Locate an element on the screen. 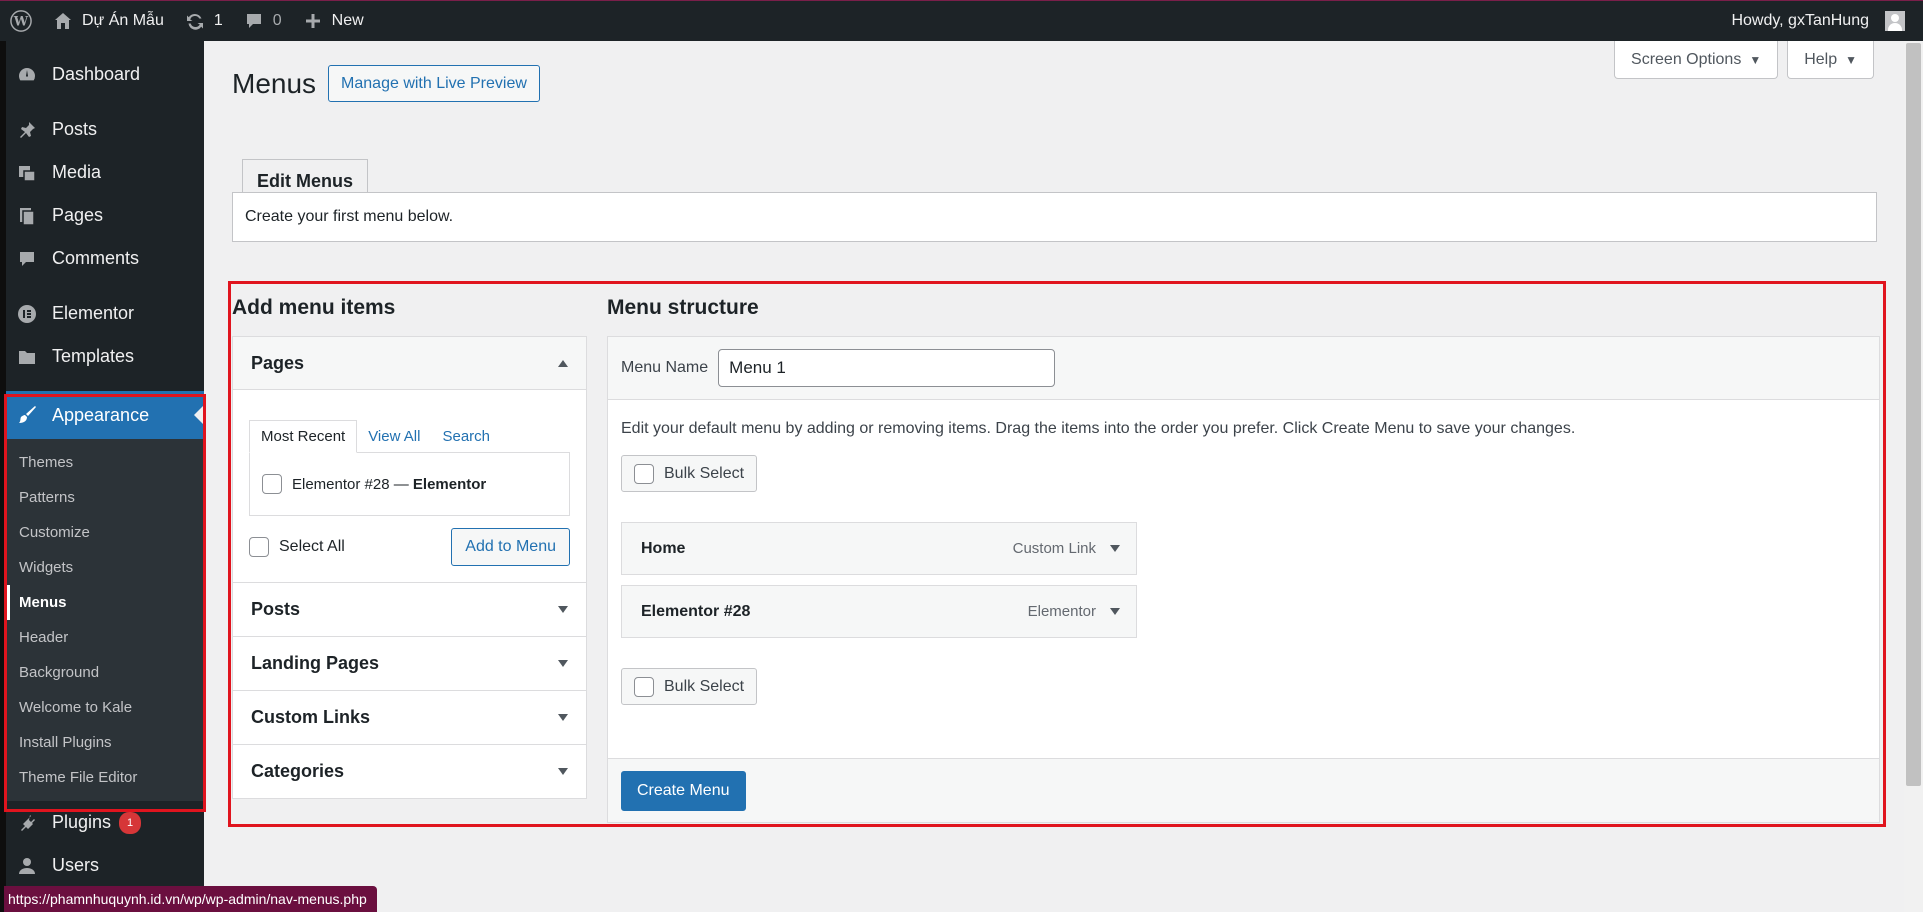 The image size is (1923, 912). sidebar-item-label: Plugins is located at coordinates (82, 822).